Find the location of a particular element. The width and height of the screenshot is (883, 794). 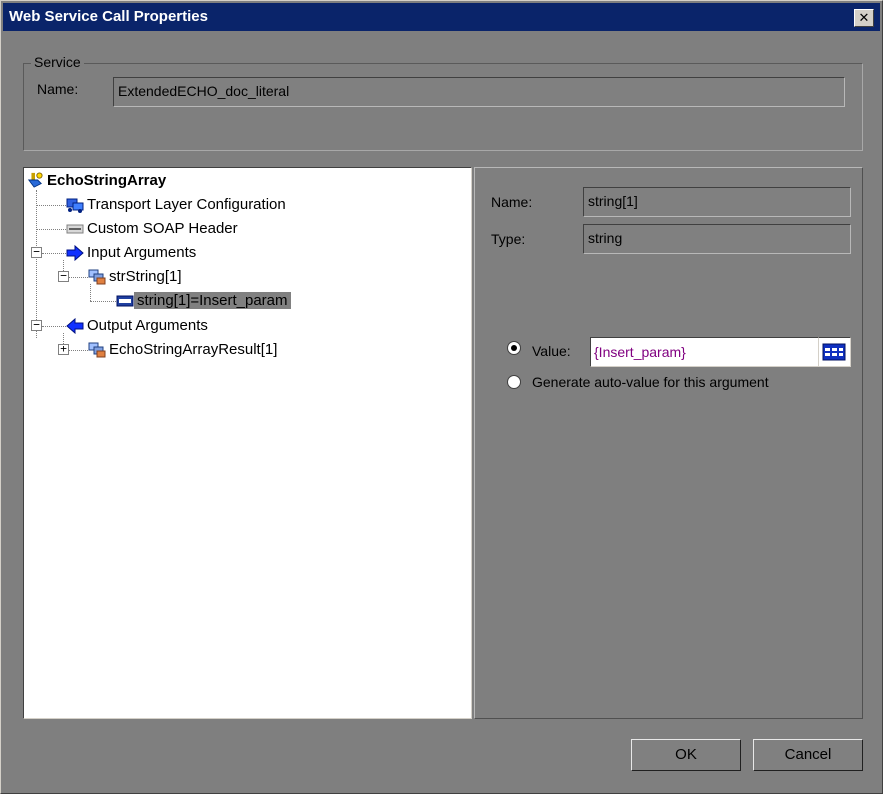

soap-header-icon is located at coordinates (75, 229).